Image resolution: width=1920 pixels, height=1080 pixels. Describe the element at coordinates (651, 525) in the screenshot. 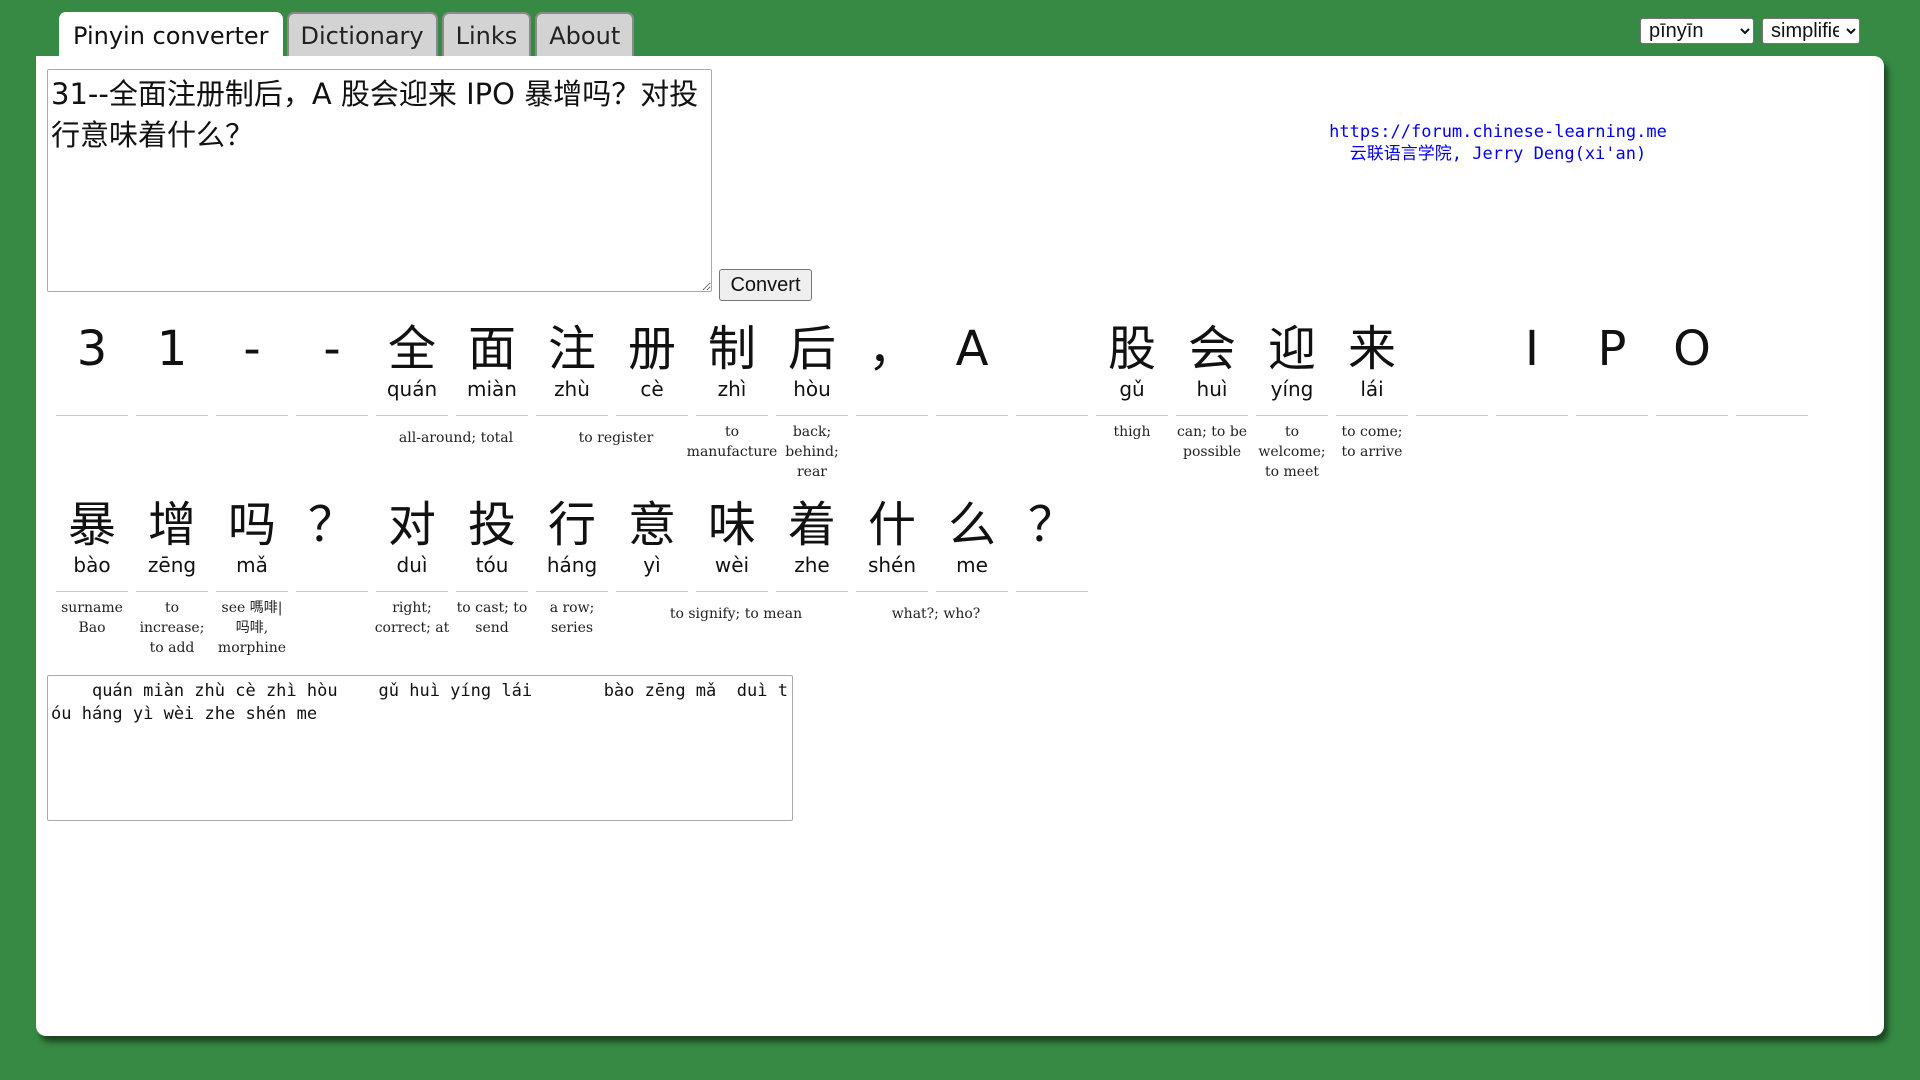

I see `hanzi-char: 意` at that location.